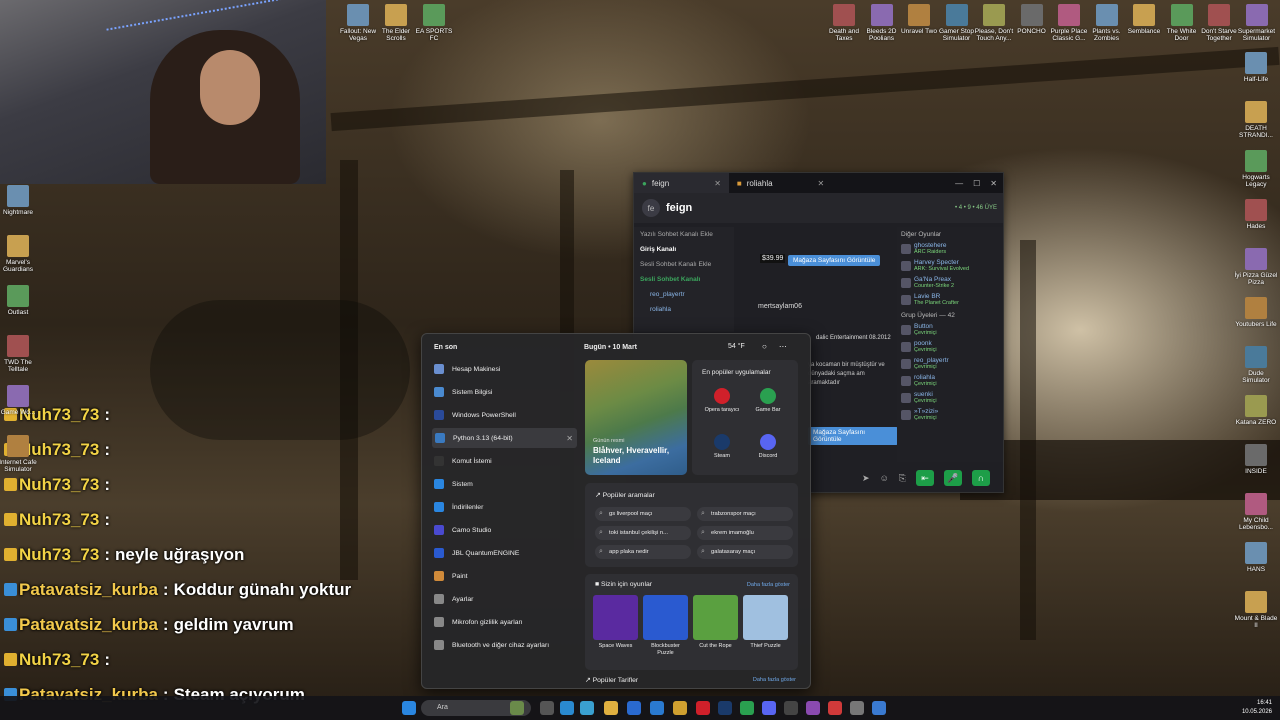  Describe the element at coordinates (902, 478) in the screenshot. I see `attach-icon: ⎘` at that location.